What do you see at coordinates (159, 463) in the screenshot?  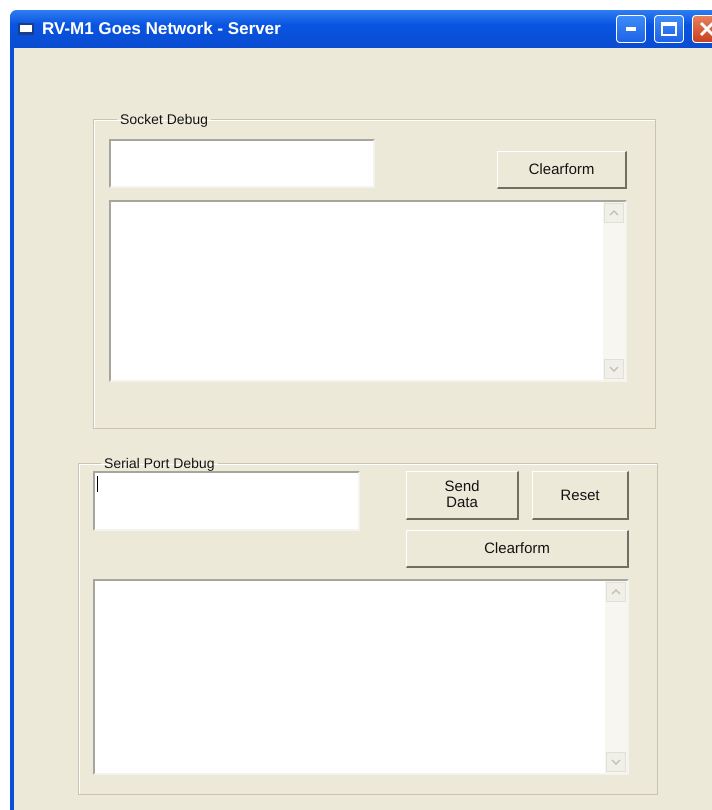 I see `group-title: Serial Port Debug` at bounding box center [159, 463].